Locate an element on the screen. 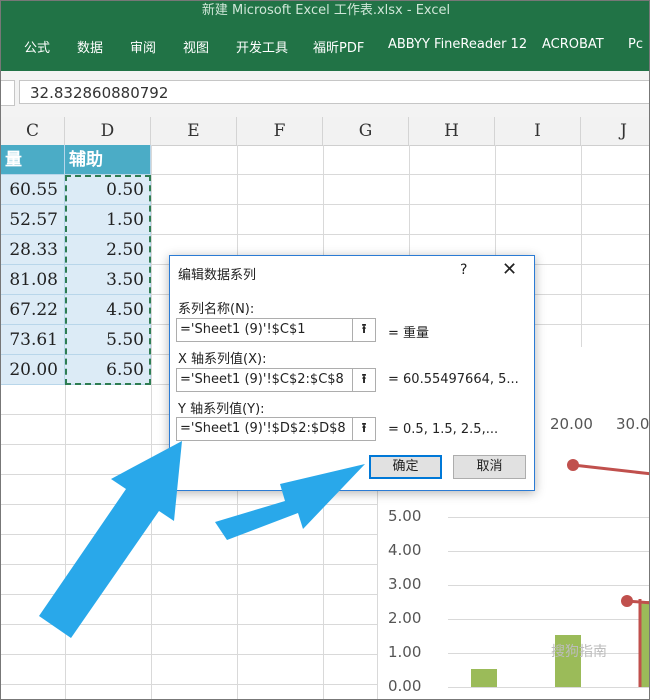 The image size is (650, 700). tab-data: 数据 is located at coordinates (90, 46).